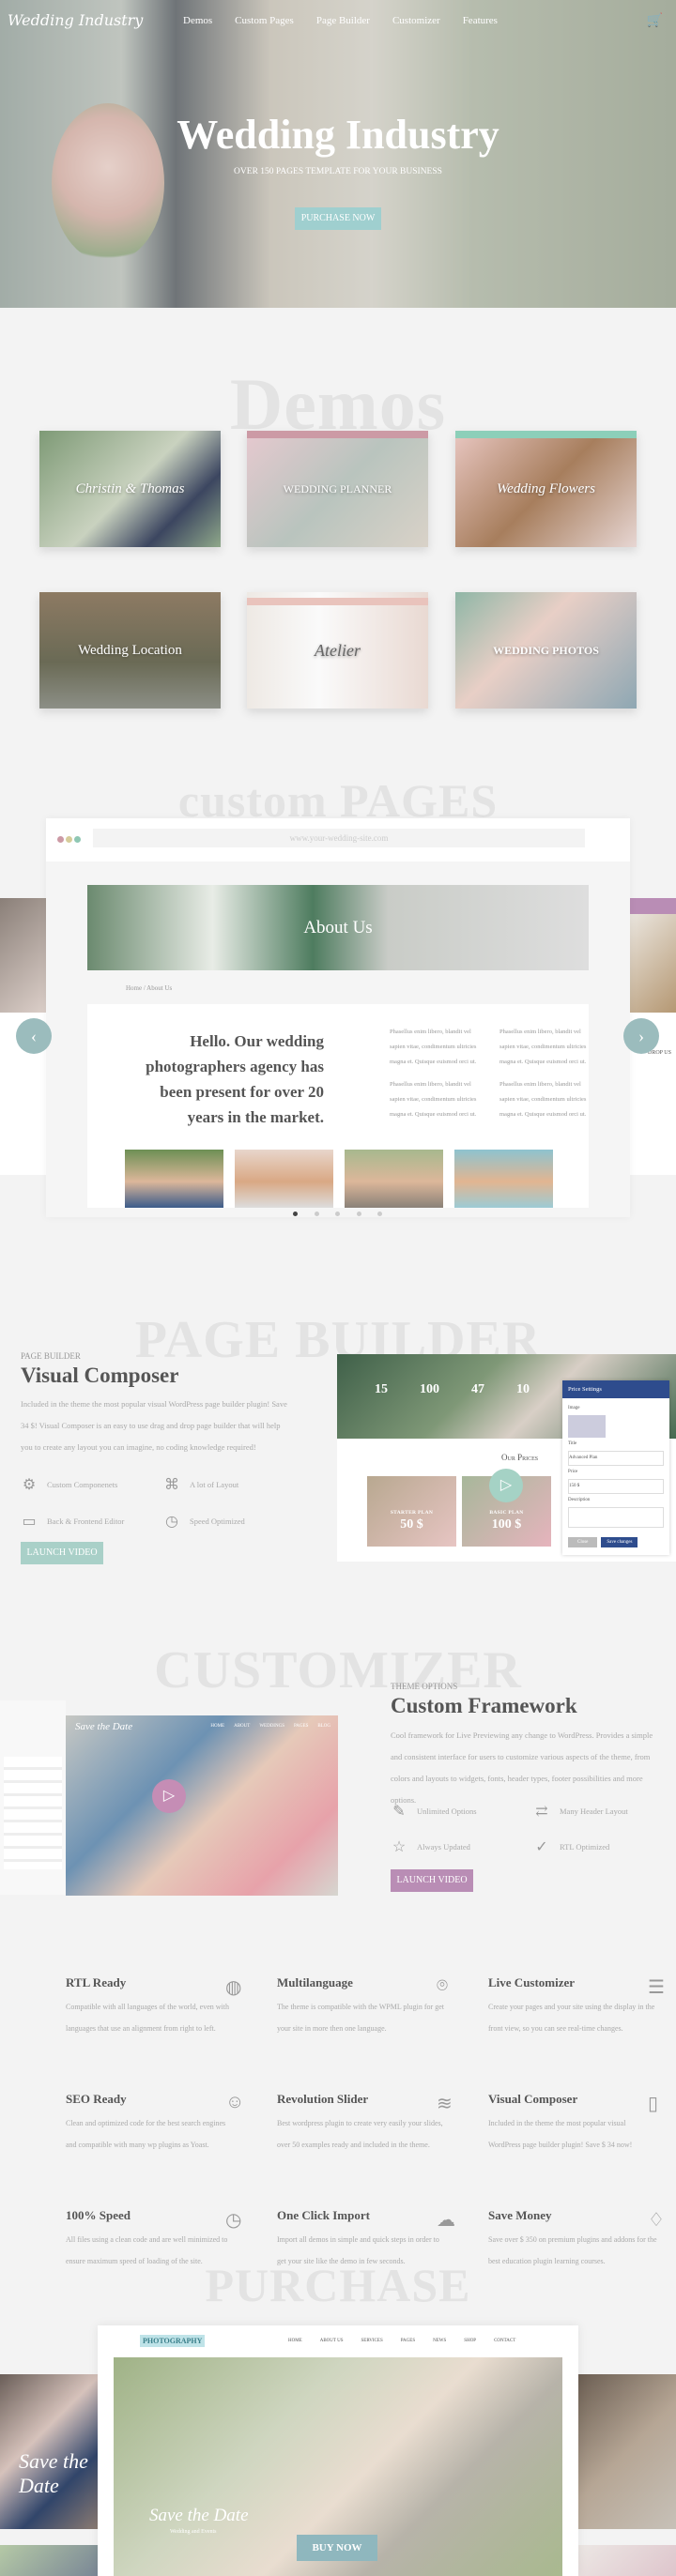  Describe the element at coordinates (583, 1542) in the screenshot. I see `close-button: Close` at that location.